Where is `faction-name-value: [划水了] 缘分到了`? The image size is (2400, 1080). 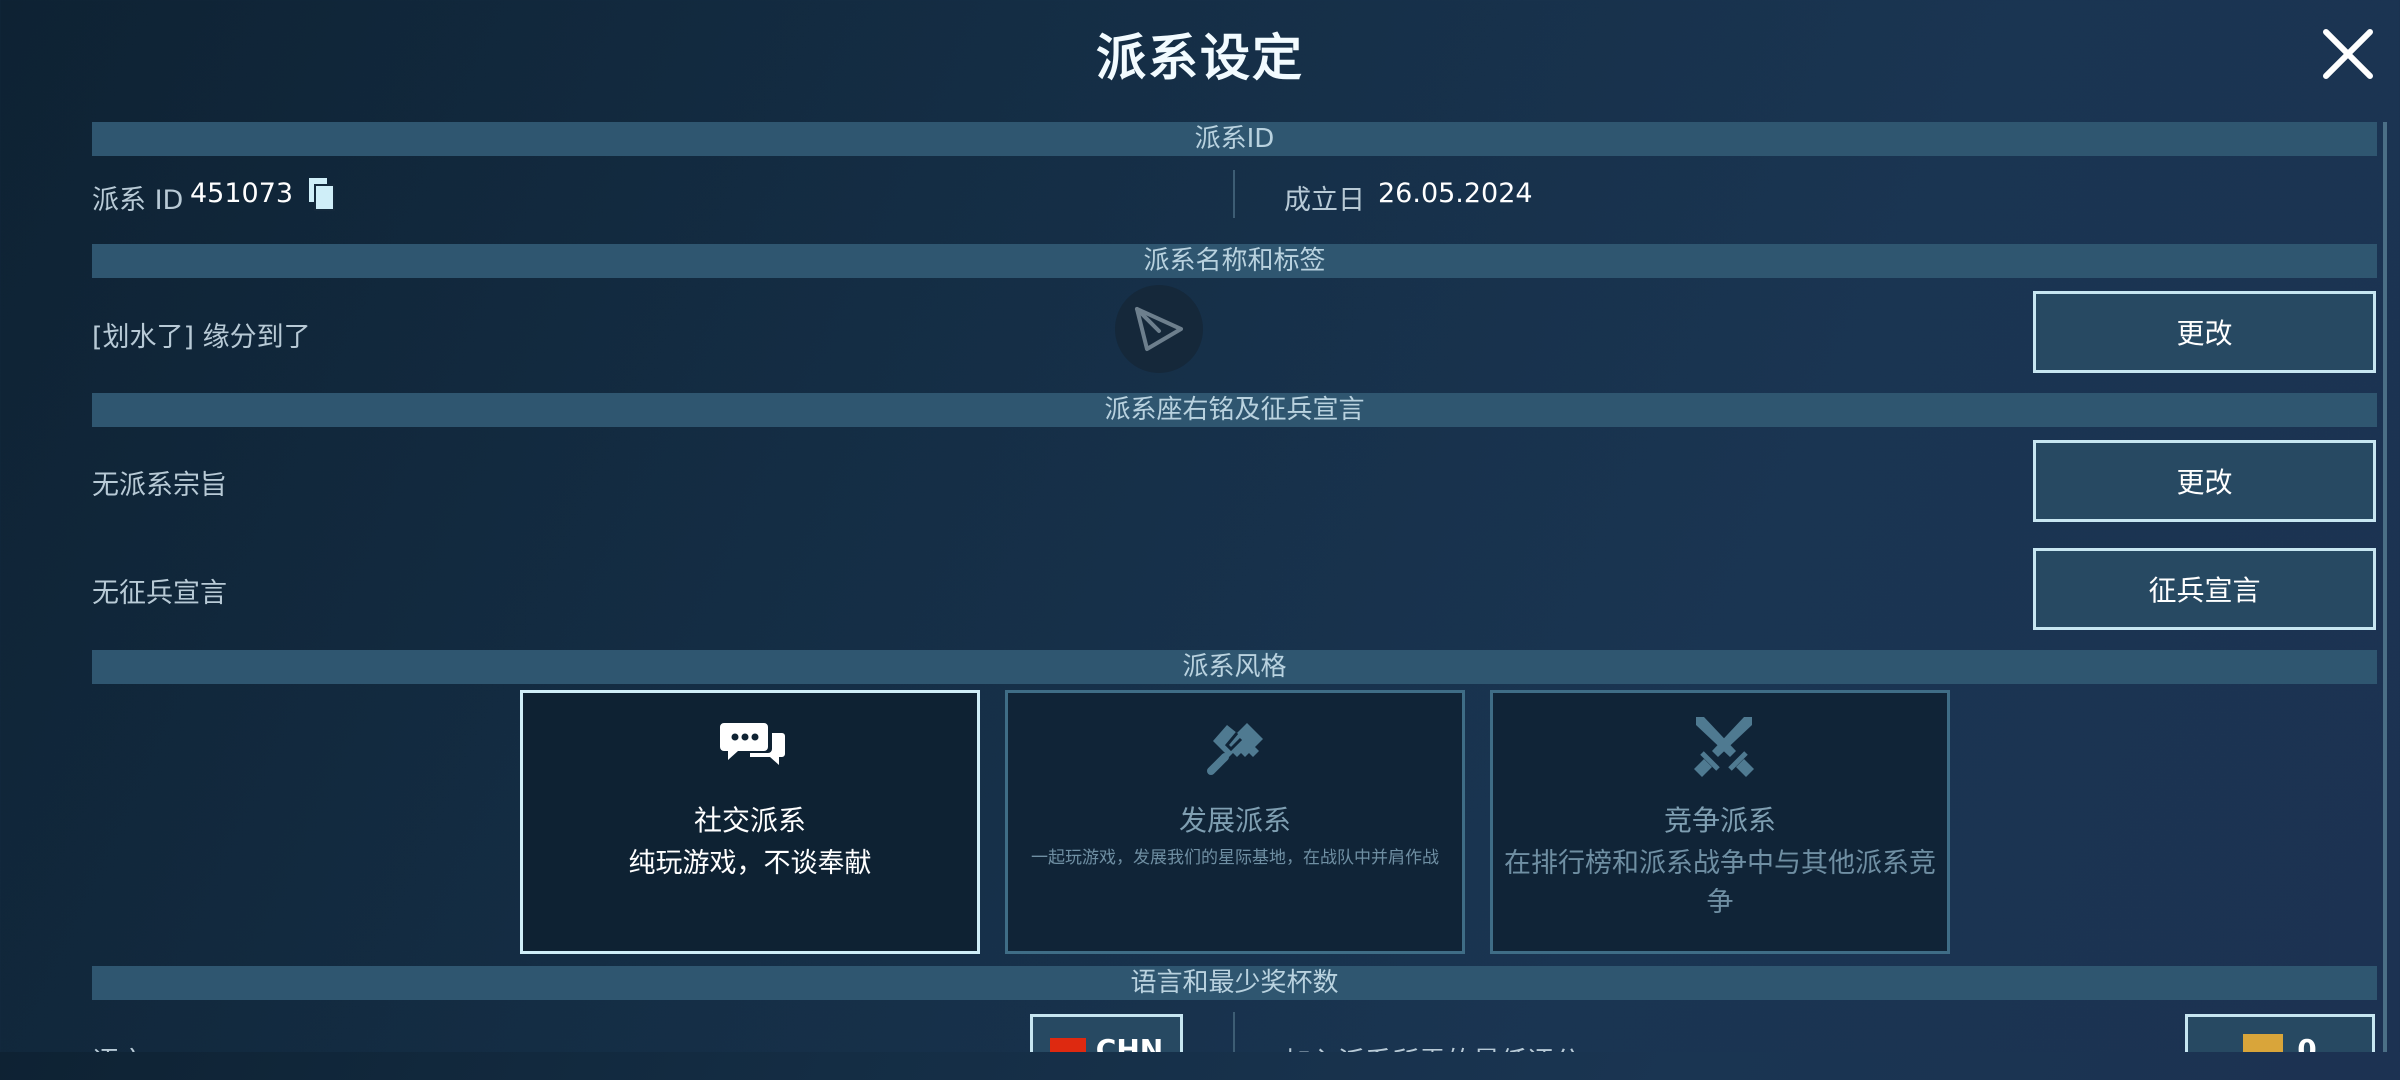 faction-name-value: [划水了] 缘分到了 is located at coordinates (201, 337).